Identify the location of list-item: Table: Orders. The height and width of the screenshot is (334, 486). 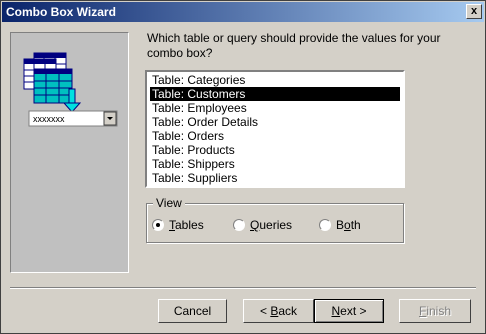
(275, 136).